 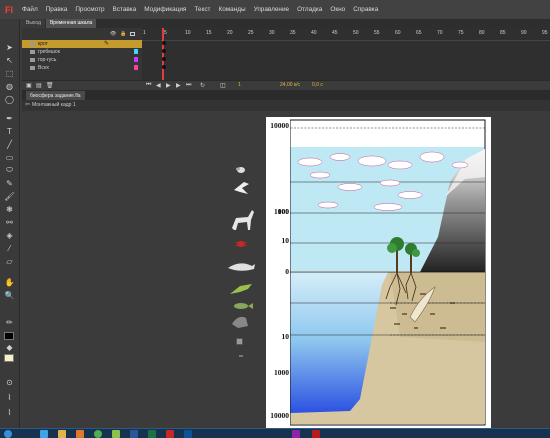 What do you see at coordinates (71, 23) in the screenshot?
I see `tab-timeline: Временная шкала` at bounding box center [71, 23].